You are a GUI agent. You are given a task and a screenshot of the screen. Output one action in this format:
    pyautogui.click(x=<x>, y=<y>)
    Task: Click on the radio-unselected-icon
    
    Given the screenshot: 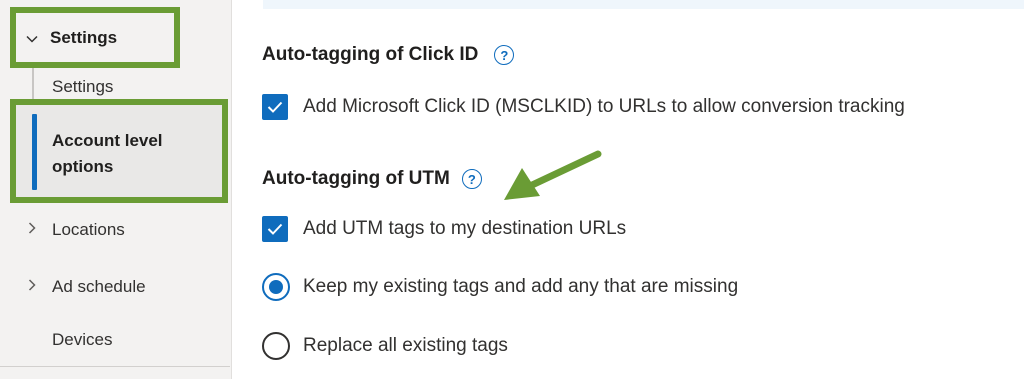 What is the action you would take?
    pyautogui.click(x=276, y=346)
    